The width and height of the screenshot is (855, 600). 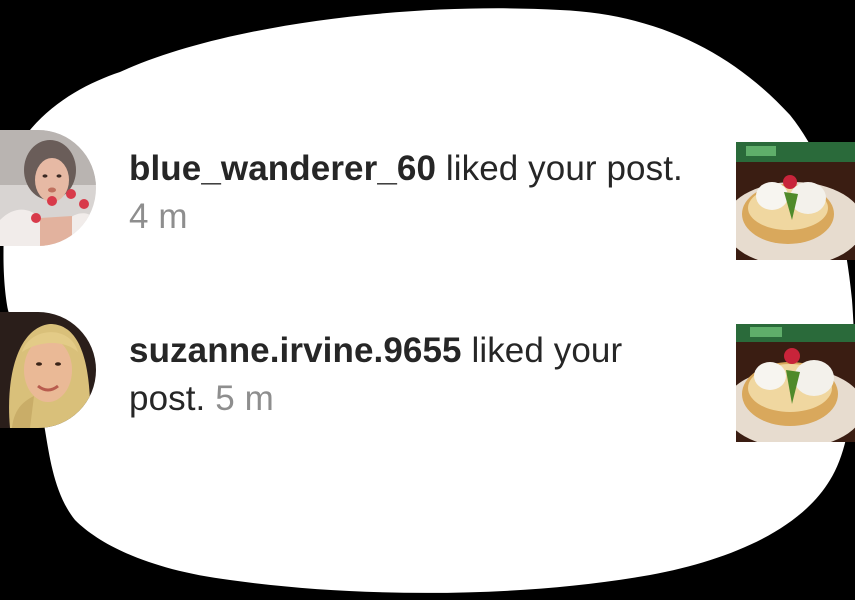 What do you see at coordinates (295, 350) in the screenshot?
I see `username: suzanne.irvine.9655` at bounding box center [295, 350].